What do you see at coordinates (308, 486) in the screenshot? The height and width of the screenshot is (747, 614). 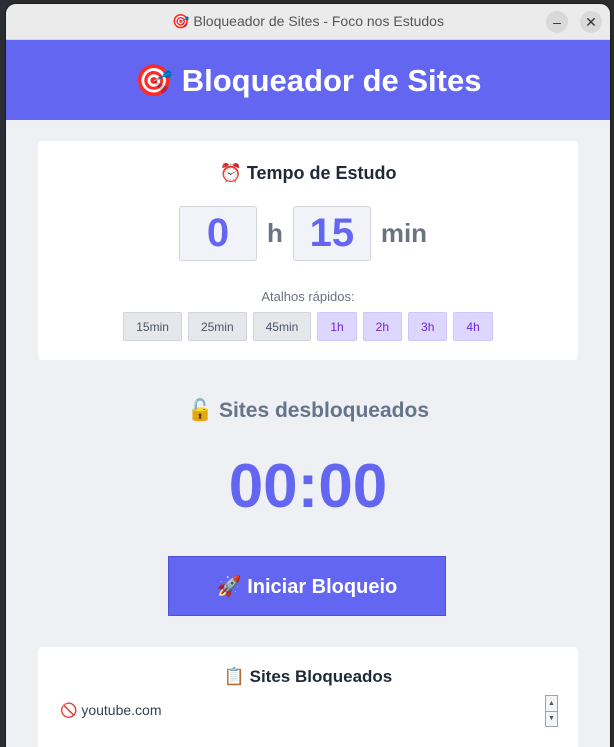 I see `countdown-timer: 00:00` at bounding box center [308, 486].